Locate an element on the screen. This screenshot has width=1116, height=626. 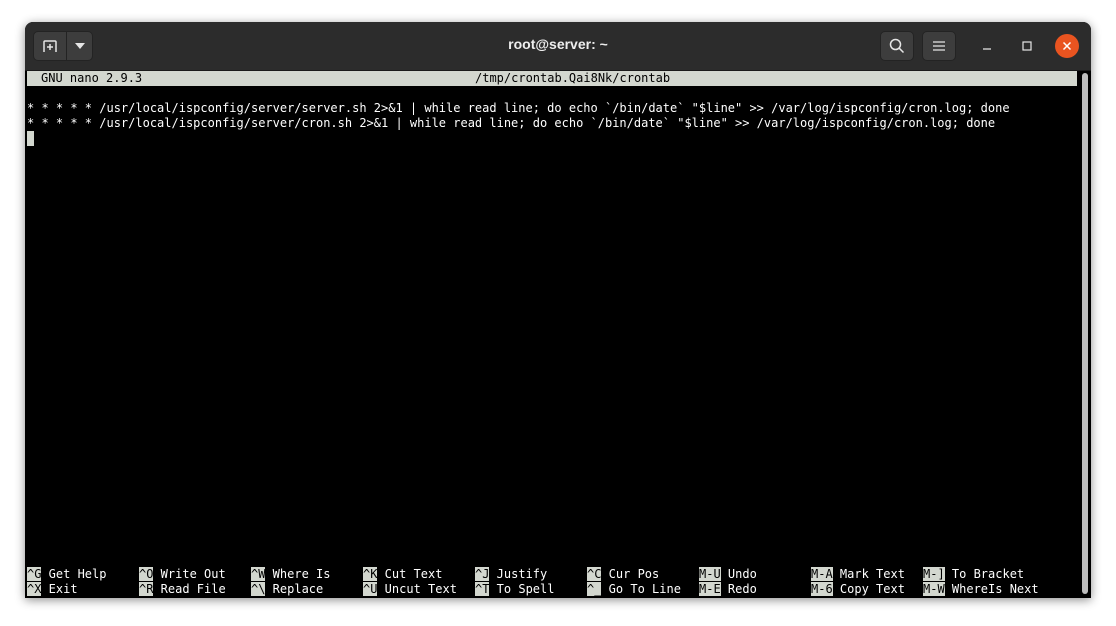
new-tab-button is located at coordinates (50, 46).